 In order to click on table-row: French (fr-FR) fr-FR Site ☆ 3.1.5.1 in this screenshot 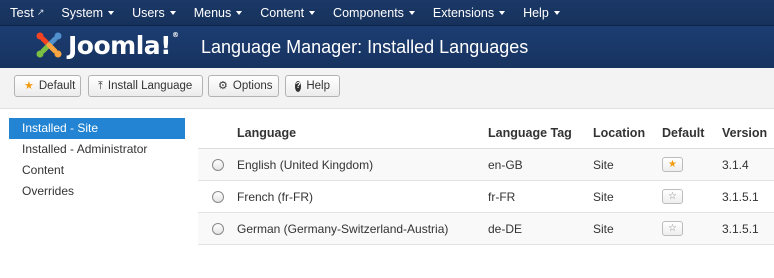, I will do `click(486, 197)`.